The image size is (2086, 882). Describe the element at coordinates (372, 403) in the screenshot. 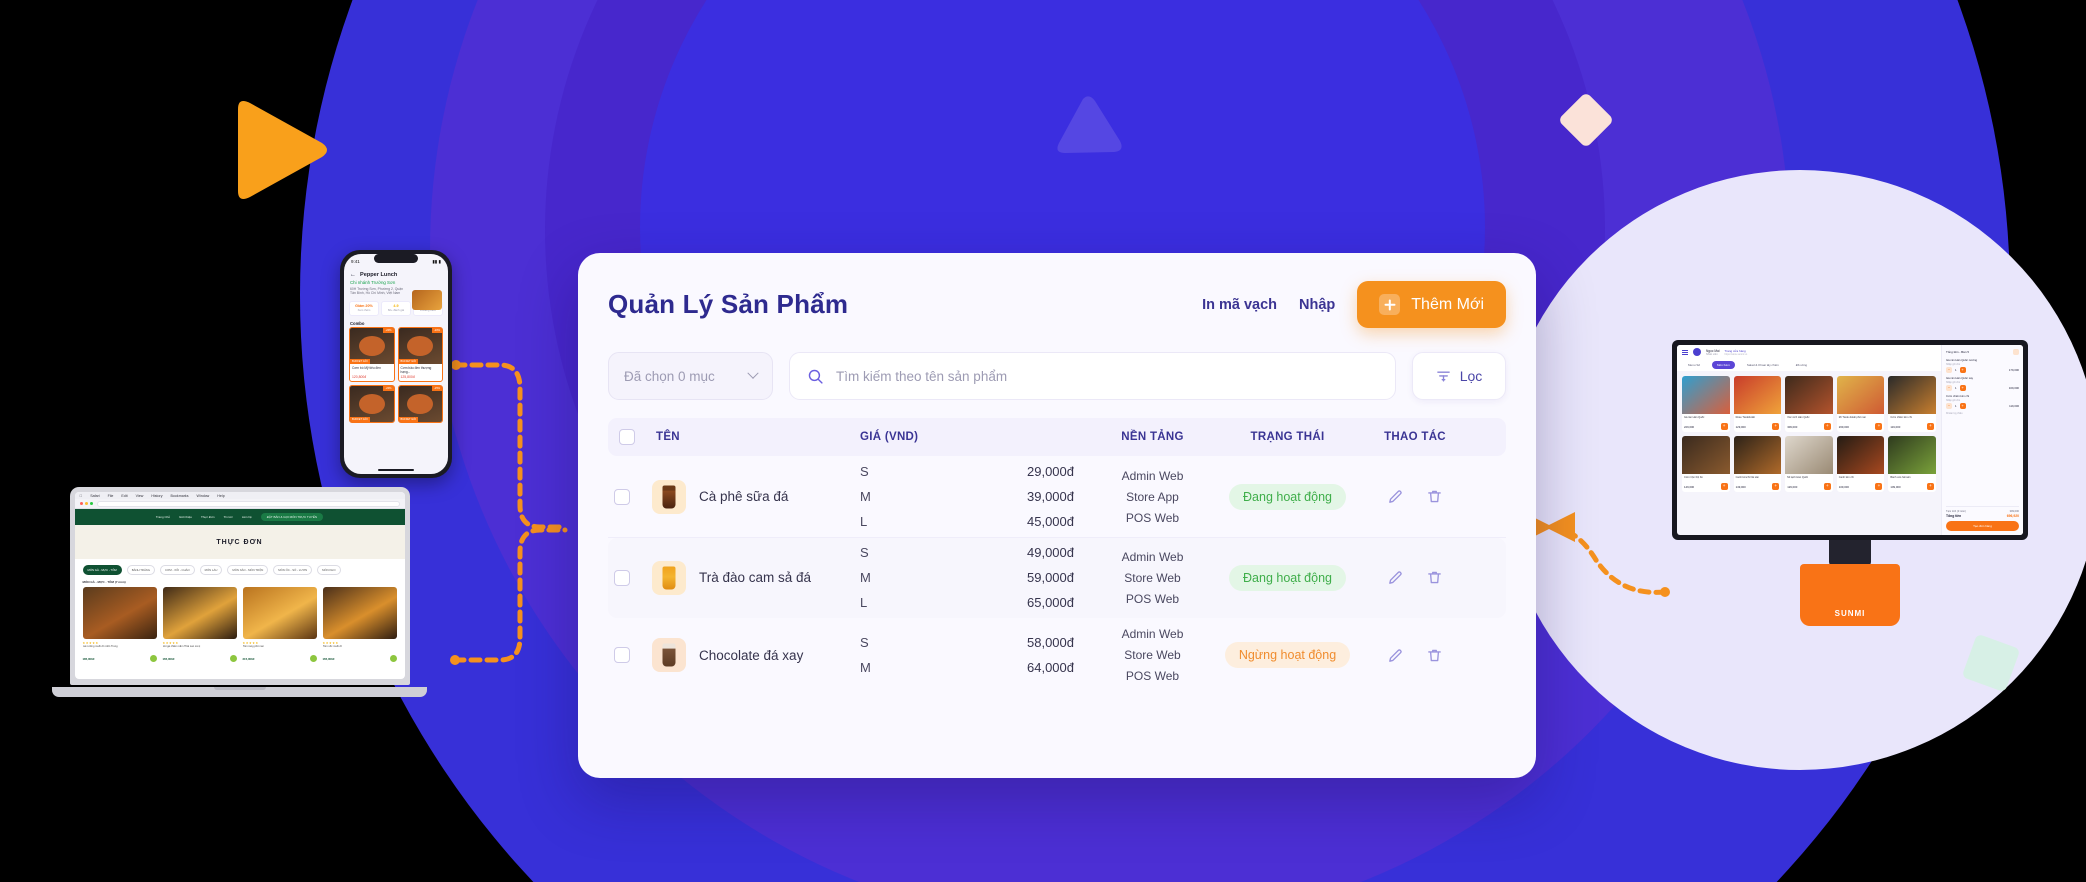

I see `phone-product-card: -20% BUFFET GÓI` at that location.